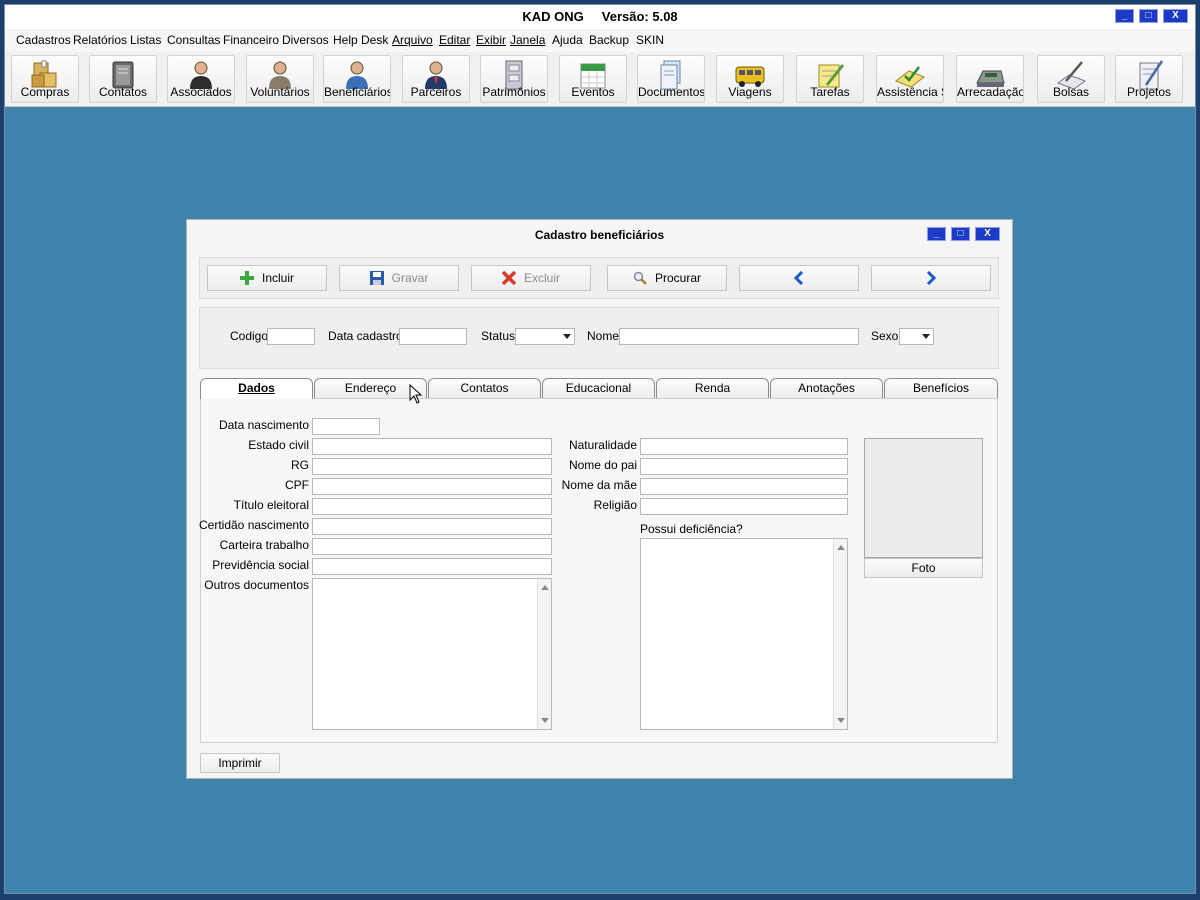  Describe the element at coordinates (600, 17) in the screenshot. I see `title-bar: KAD ONG Versão: 5.08 _ □ X` at that location.